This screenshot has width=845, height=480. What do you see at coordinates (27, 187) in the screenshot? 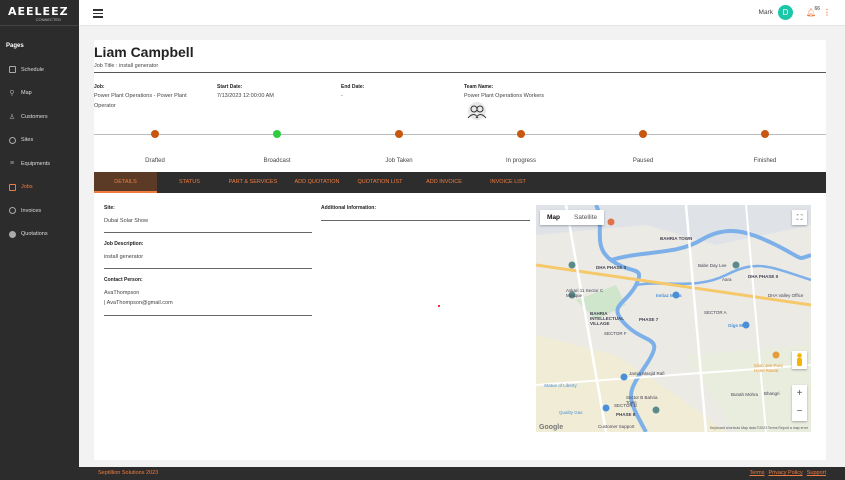
I see `sidebar-item-label: Jobs` at bounding box center [27, 187].